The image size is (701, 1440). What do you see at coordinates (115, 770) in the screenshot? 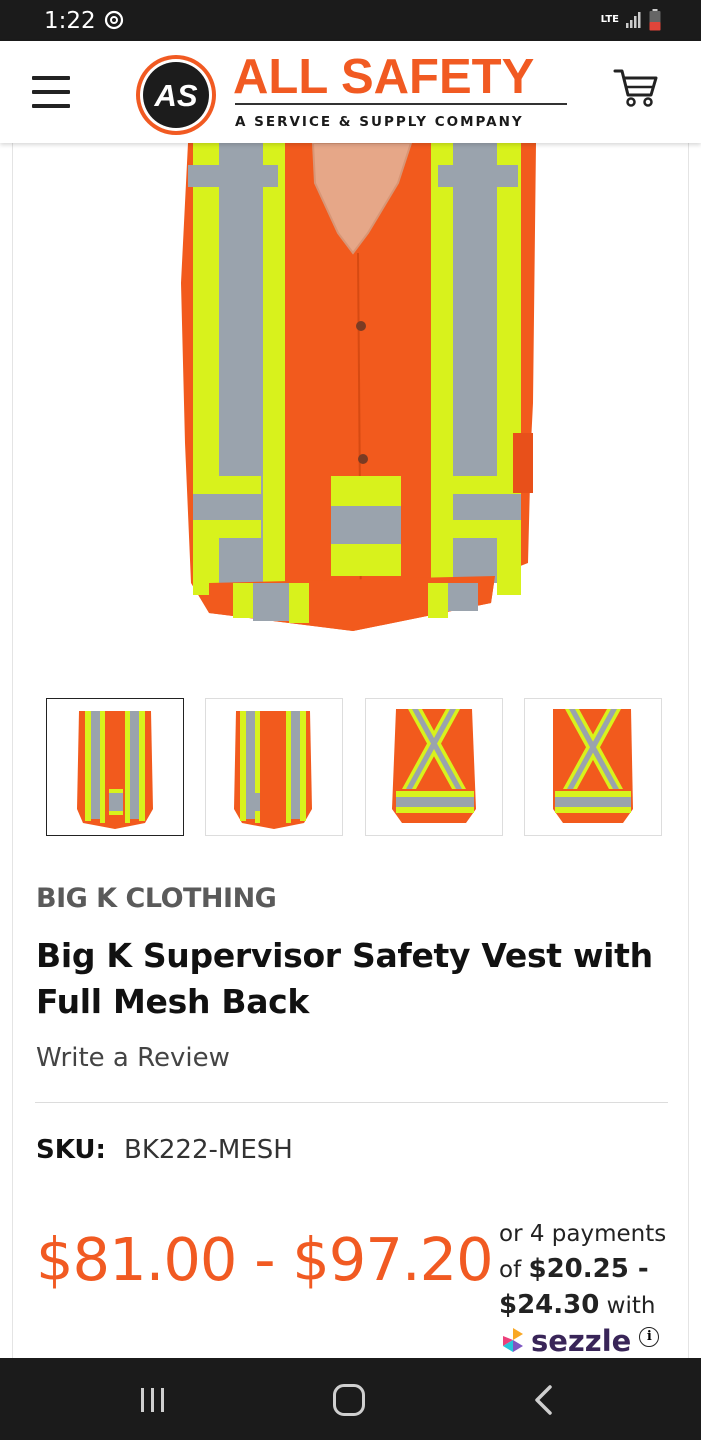
I see `vest-front-thumbnail` at bounding box center [115, 770].